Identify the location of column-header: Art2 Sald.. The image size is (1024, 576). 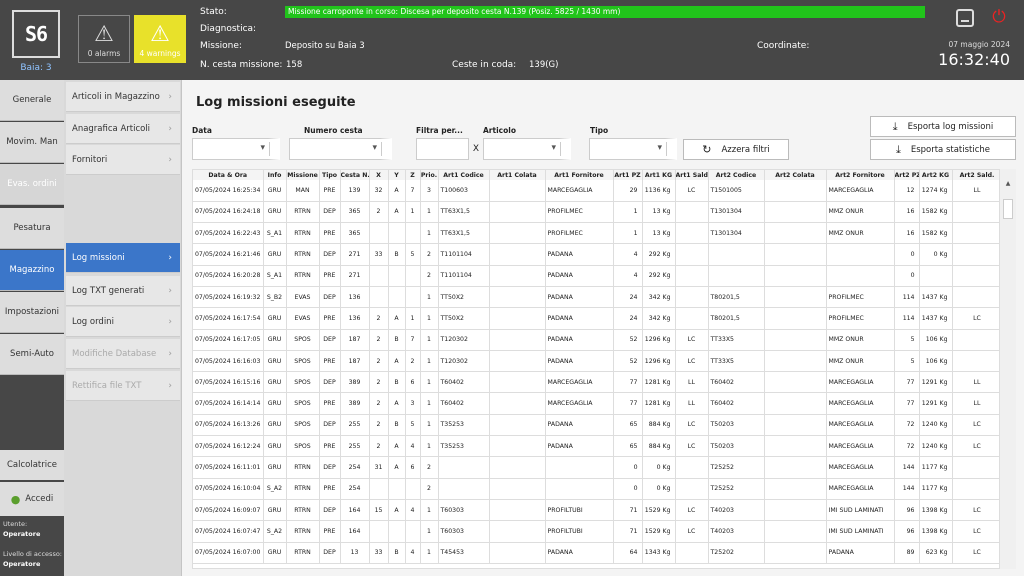
(975, 175).